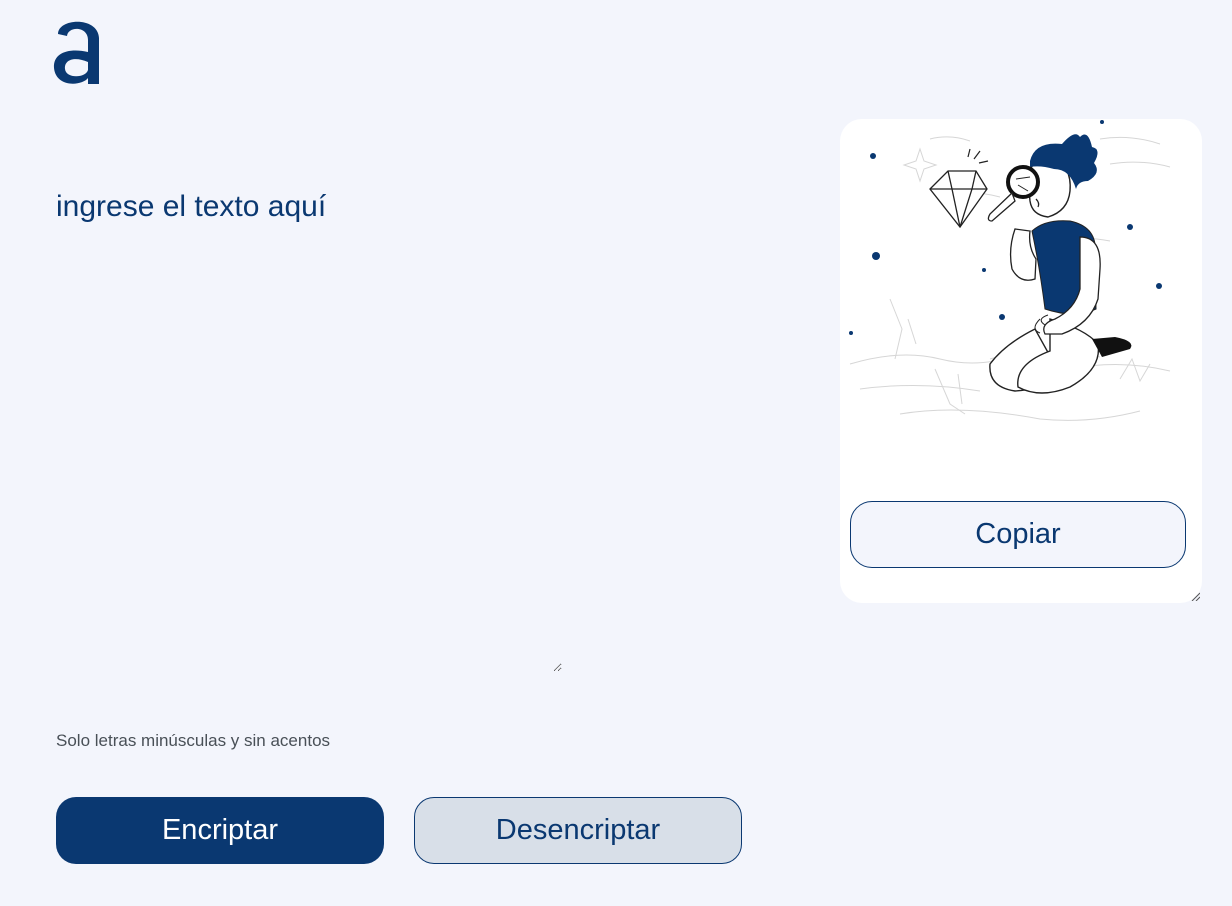  I want to click on person-magnifier-illustration-icon, so click(1010, 270).